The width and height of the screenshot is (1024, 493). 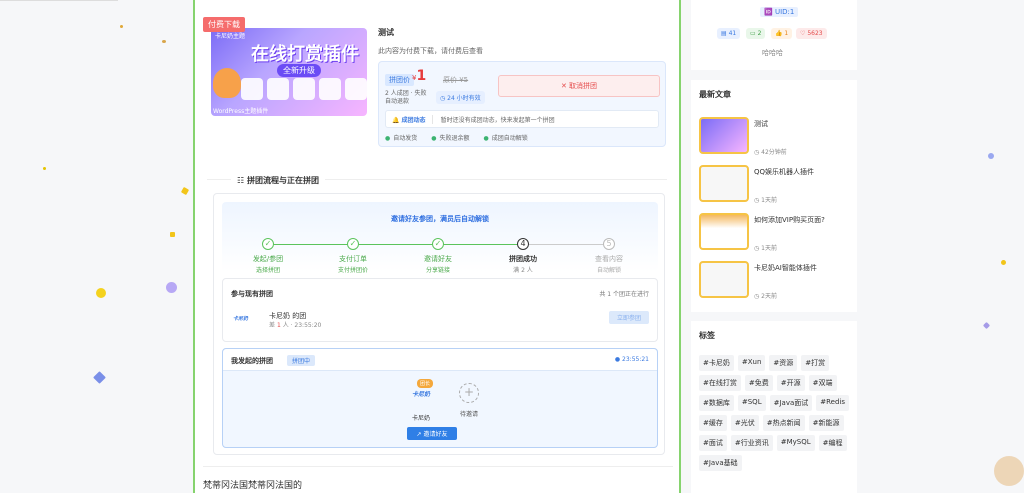 I want to click on views-stat: ♡ 5623, so click(x=811, y=33).